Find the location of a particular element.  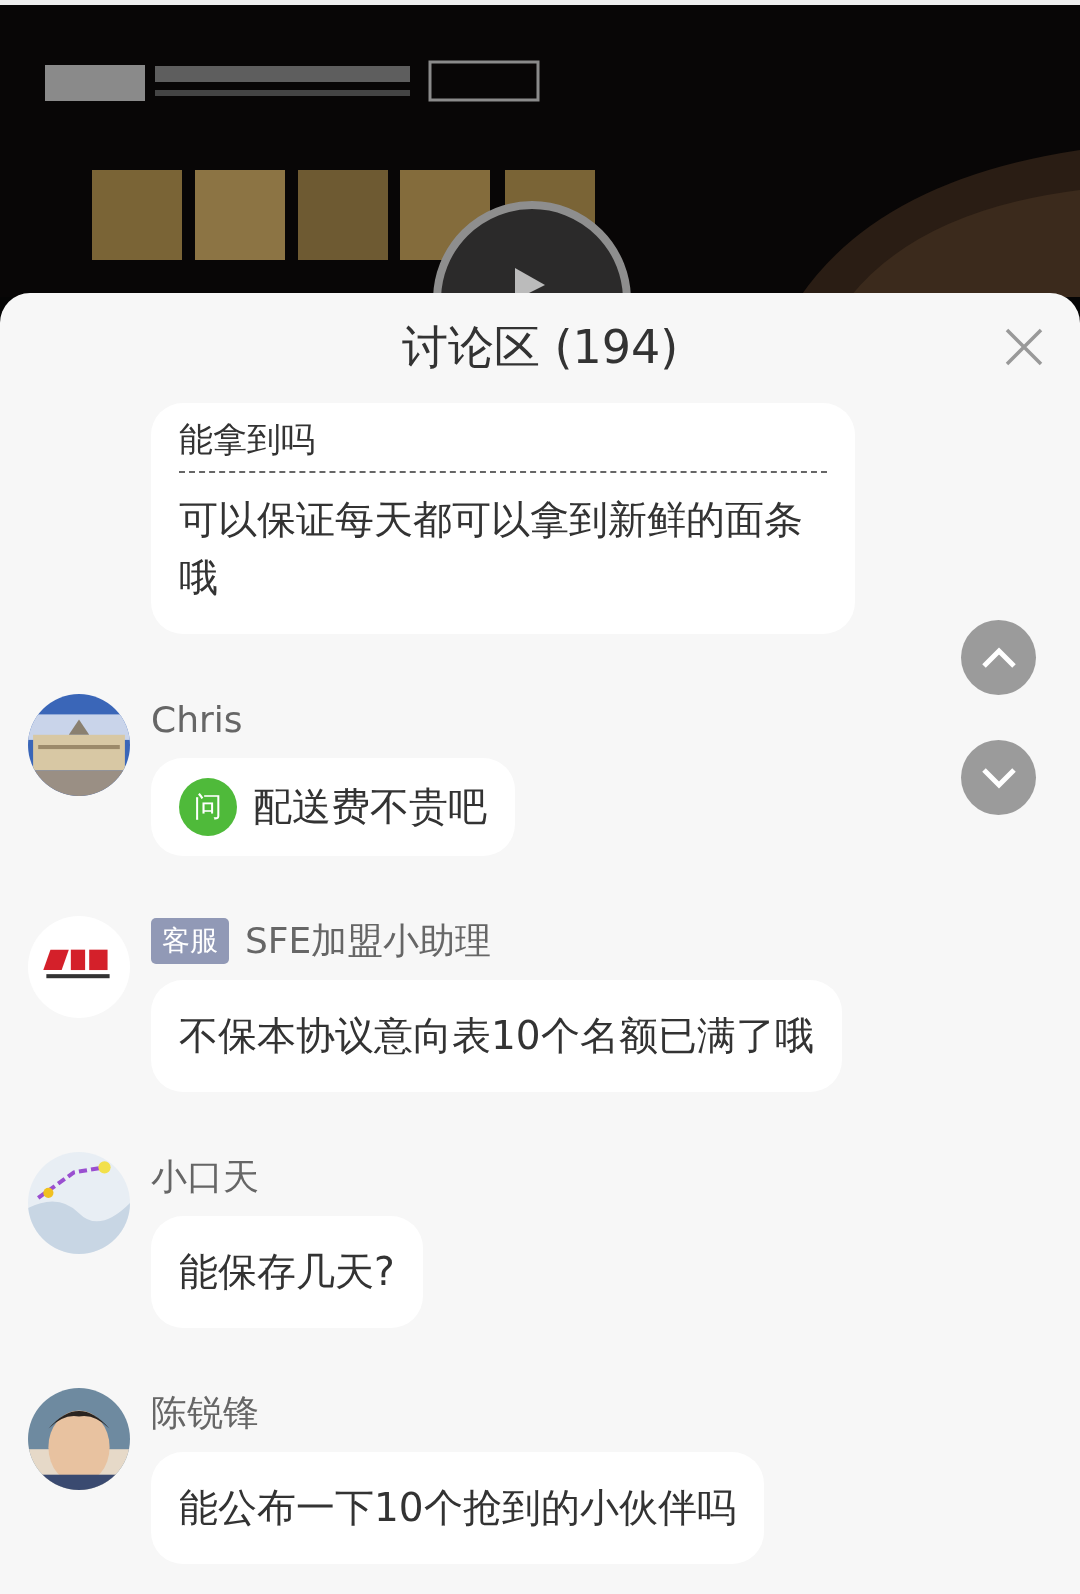

message-text: 配送费不贵吧 is located at coordinates (370, 807).